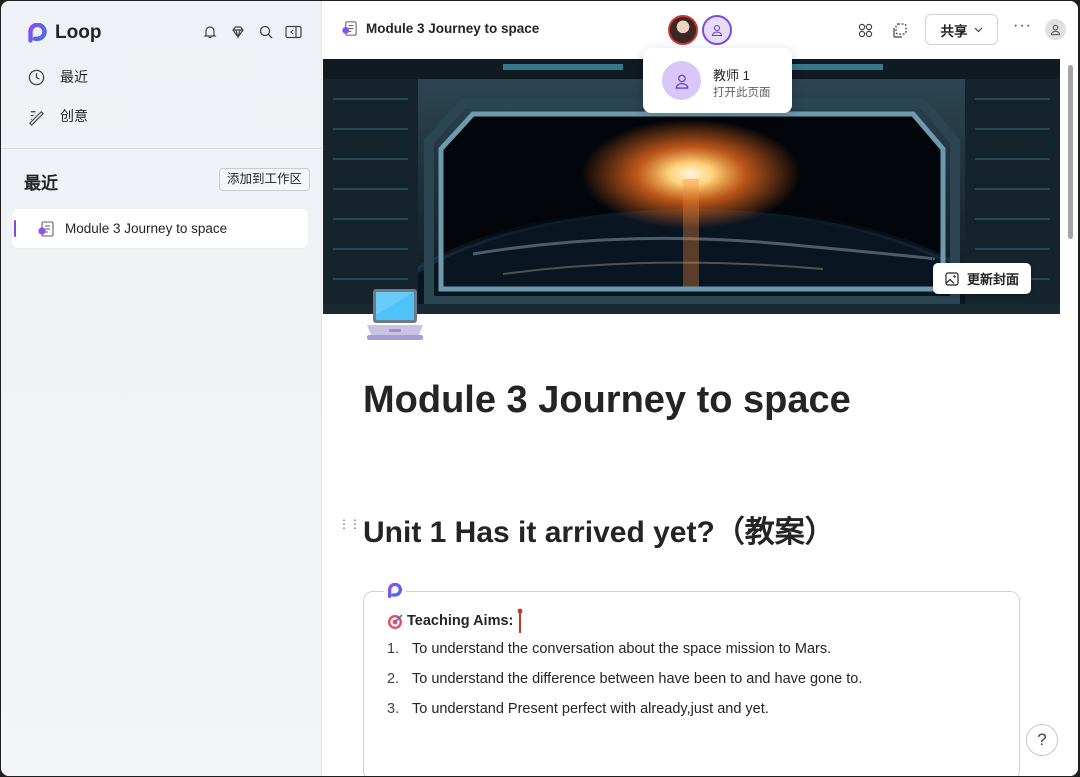 Image resolution: width=1080 pixels, height=777 pixels. I want to click on share-button: 共享, so click(961, 29).